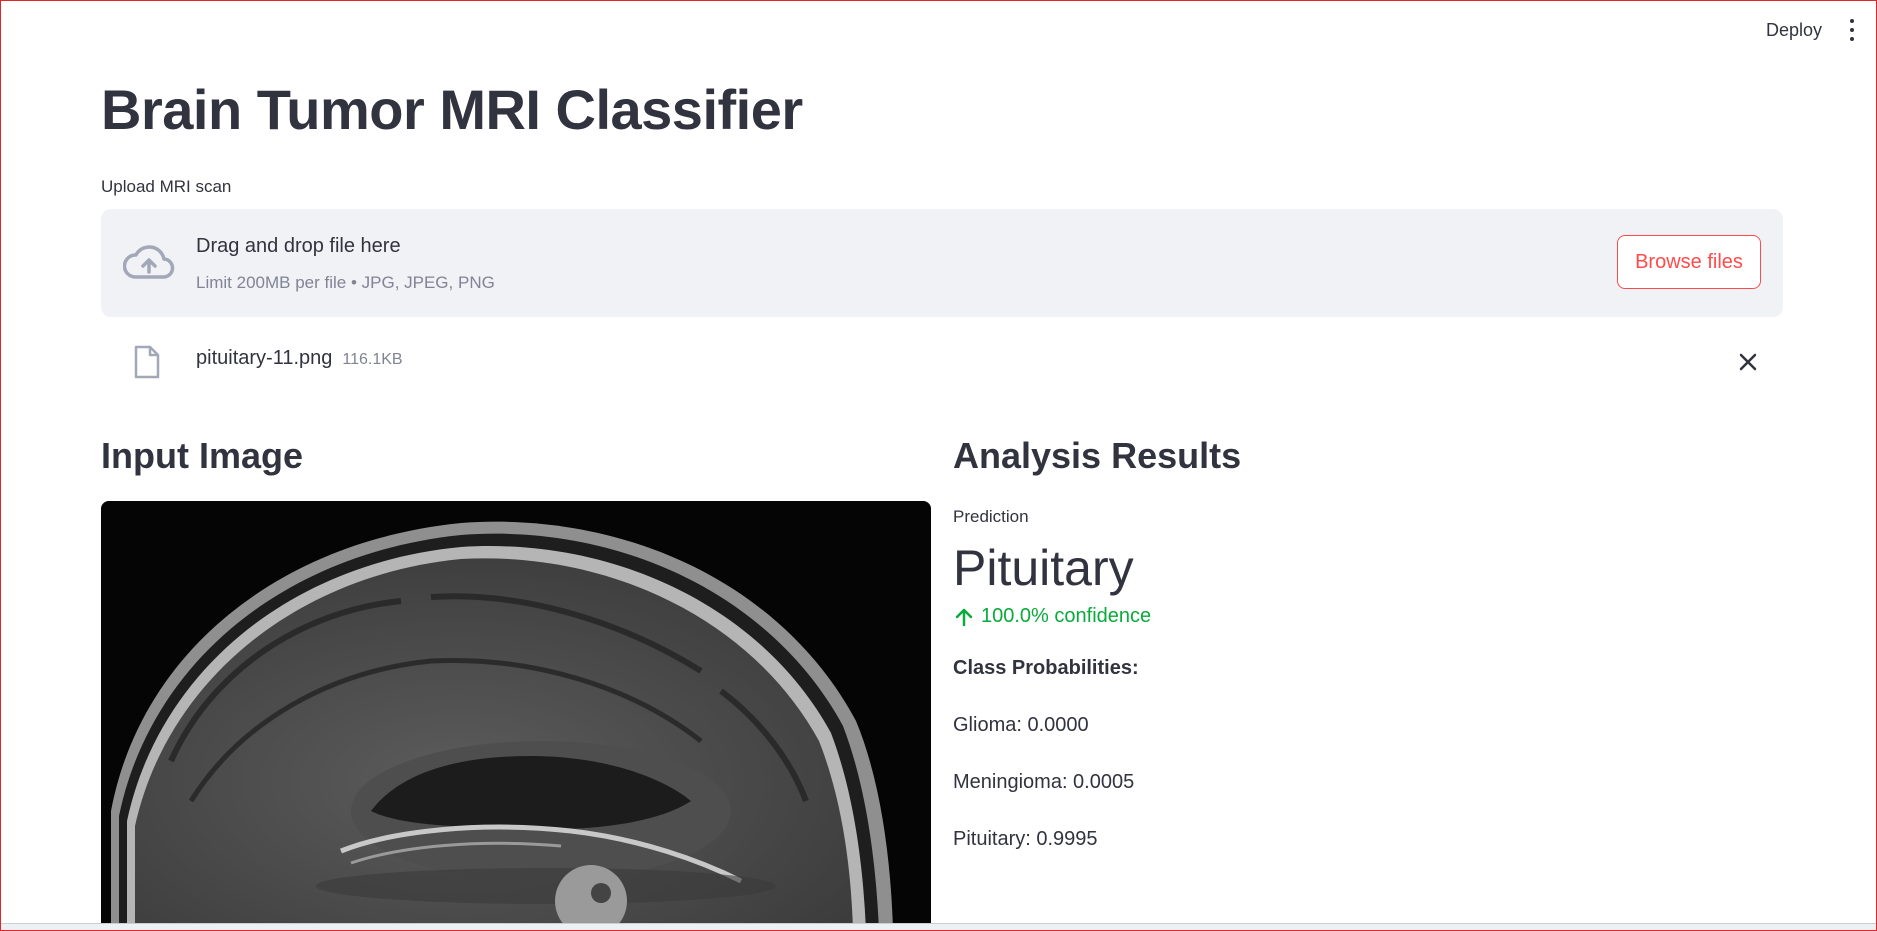  Describe the element at coordinates (1021, 725) in the screenshot. I see `probability-glioma: Glioma: 0.0000` at that location.